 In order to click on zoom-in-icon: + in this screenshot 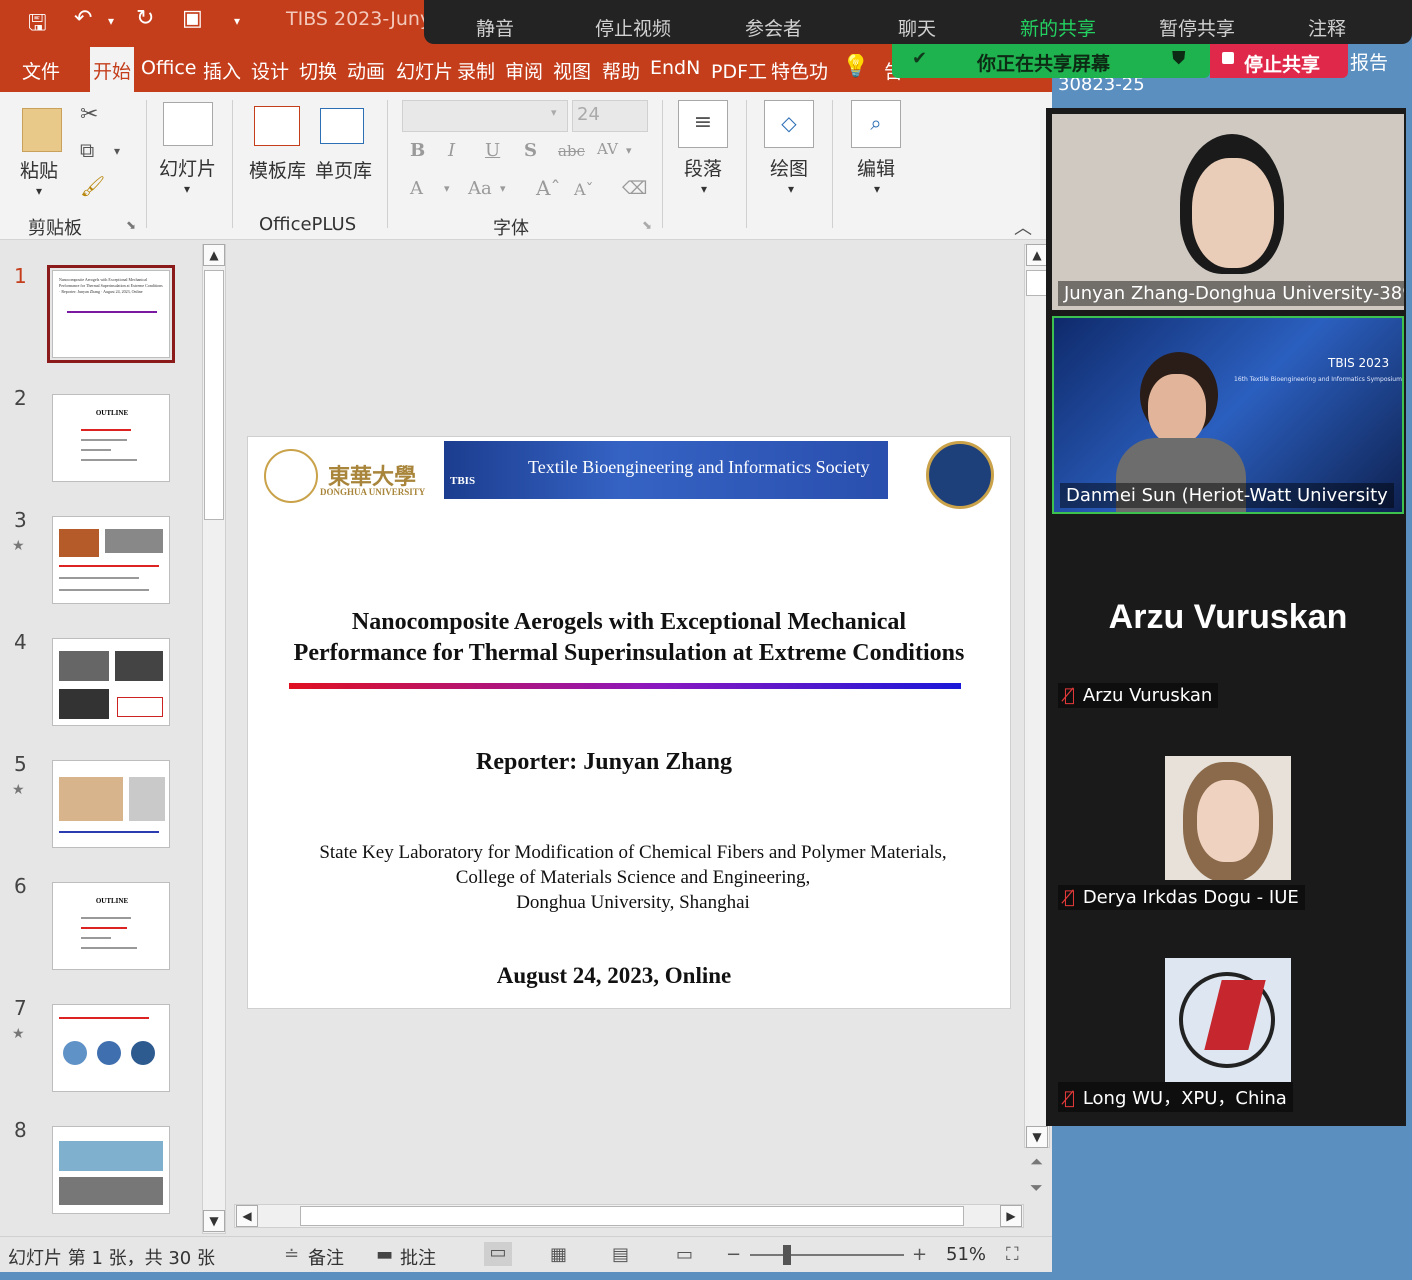, I will do `click(919, 1254)`.